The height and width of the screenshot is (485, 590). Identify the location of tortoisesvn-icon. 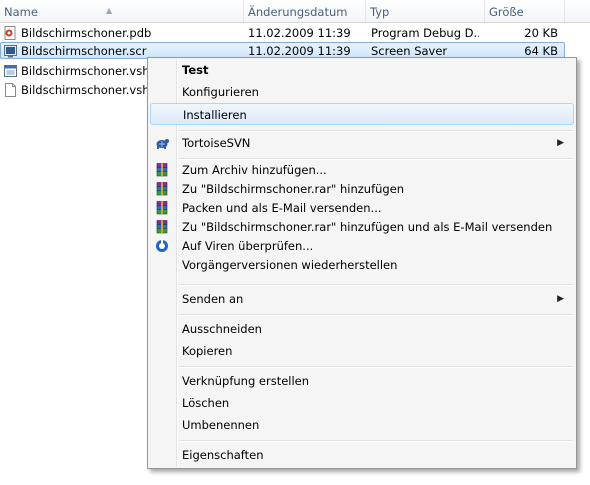
(162, 144).